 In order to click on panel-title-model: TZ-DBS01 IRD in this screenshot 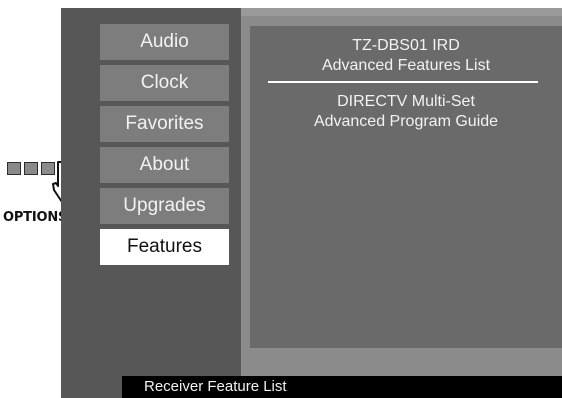, I will do `click(406, 45)`.